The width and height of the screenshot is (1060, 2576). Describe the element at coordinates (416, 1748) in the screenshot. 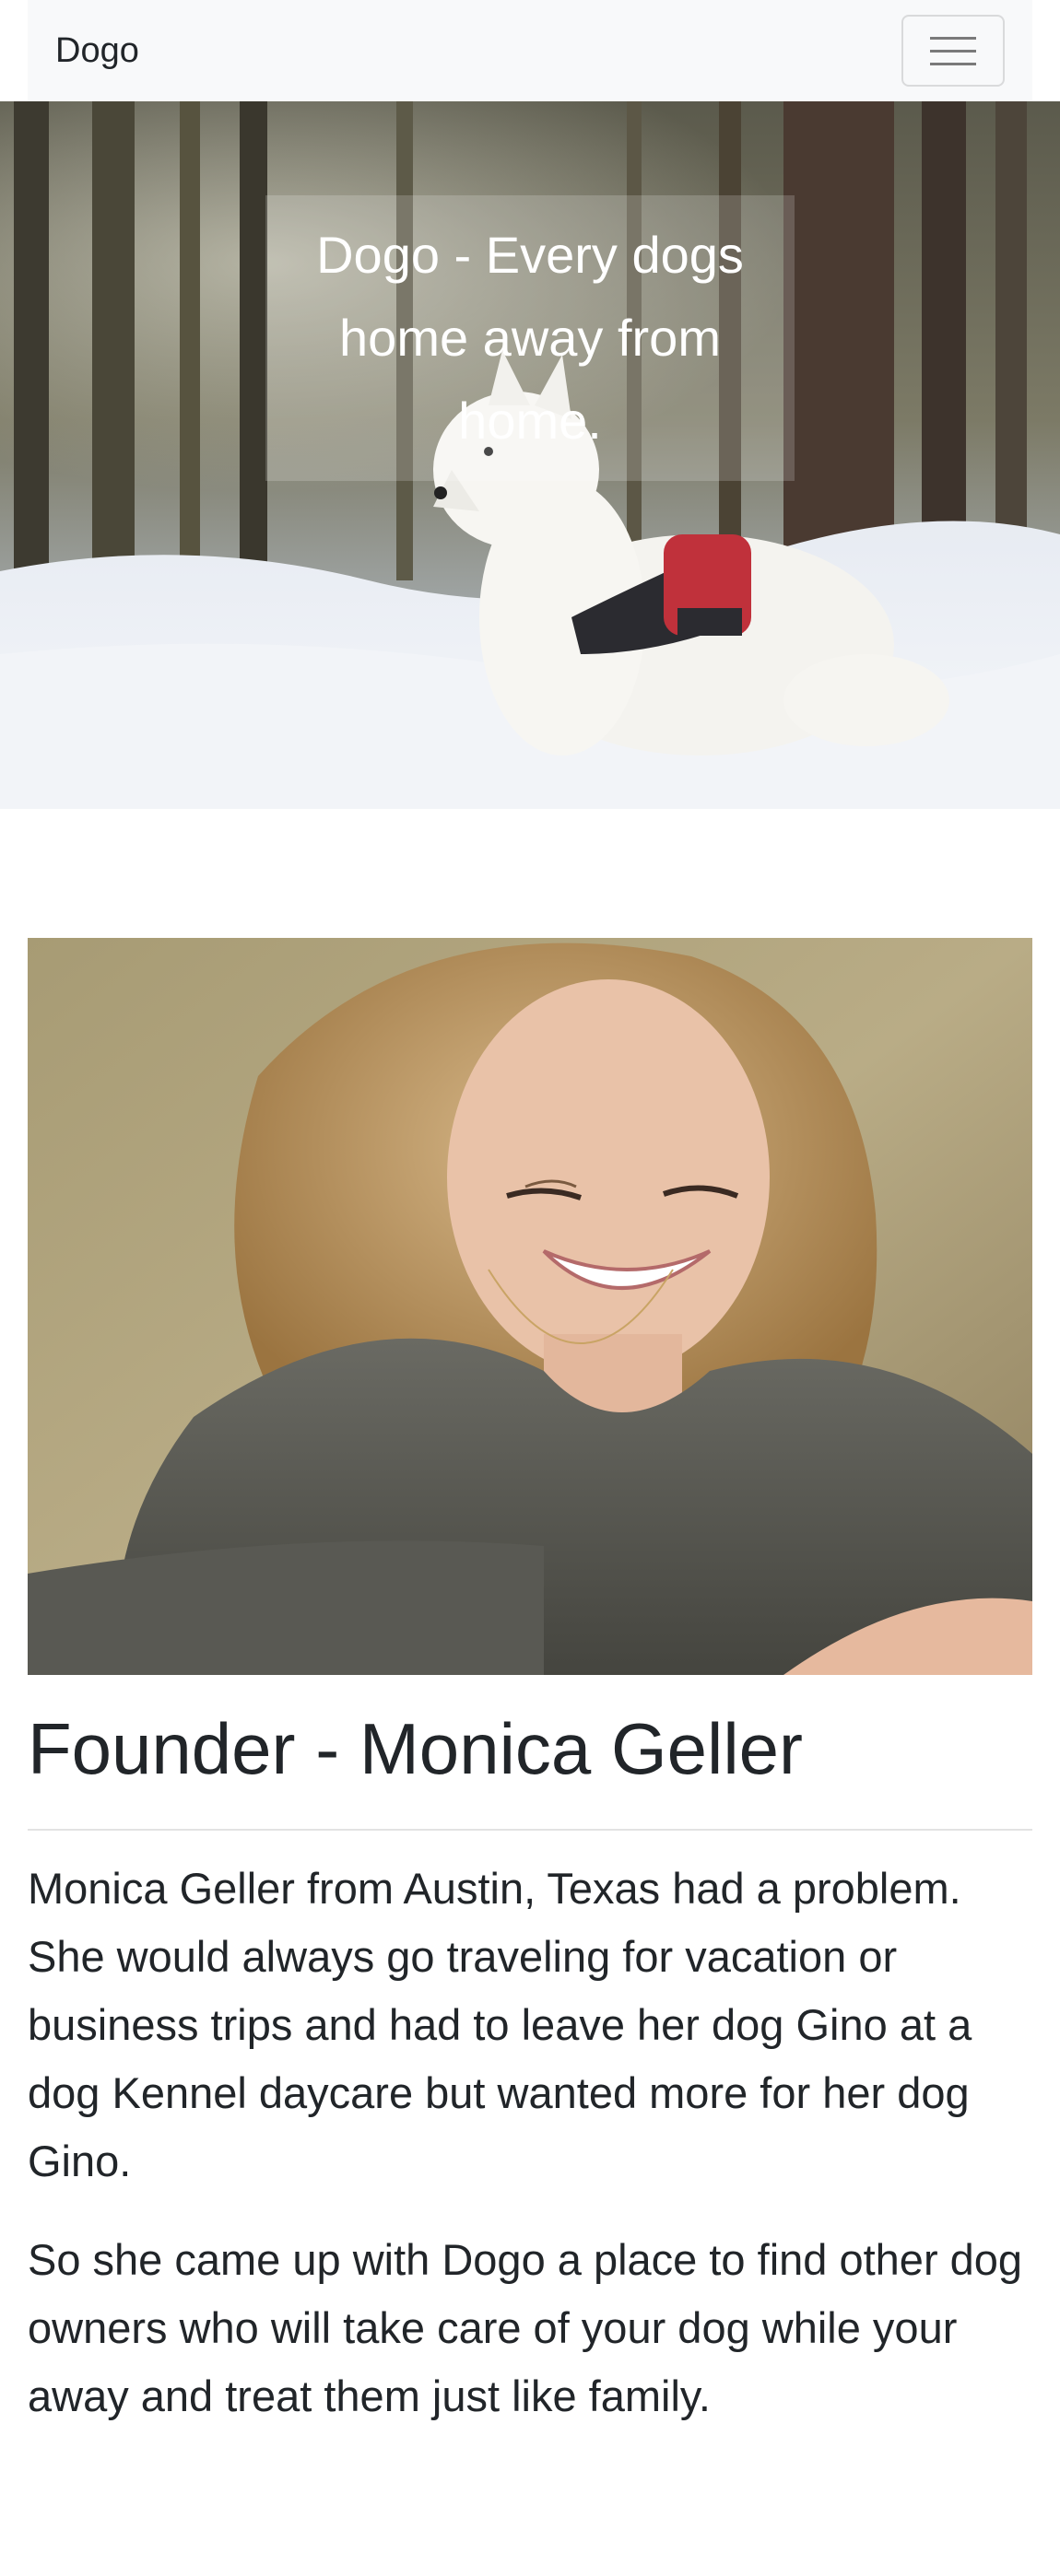

I see `founder-title: Founder - Monica Geller` at that location.